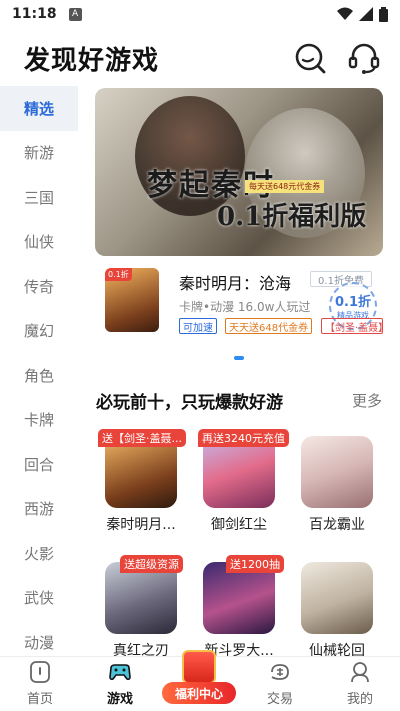 The width and height of the screenshot is (400, 711). I want to click on sidebar-item-three-kingdoms: 三国, so click(39, 197).